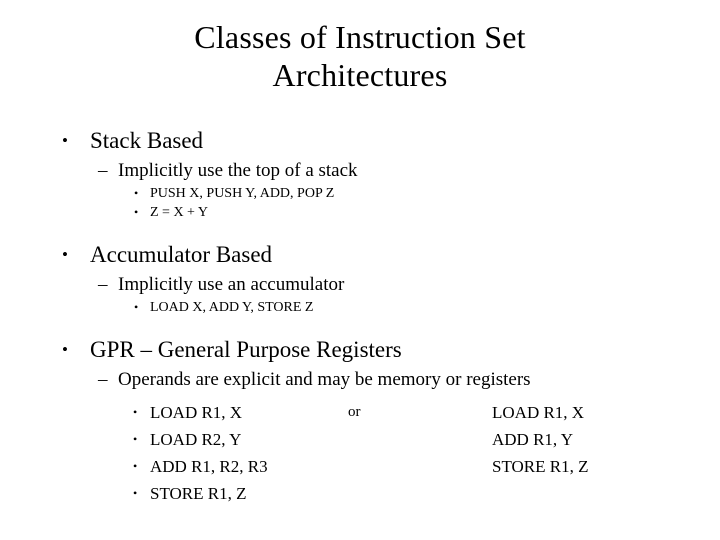 The image size is (720, 540). Describe the element at coordinates (181, 254) in the screenshot. I see `section-heading-text: Accumulator Based` at that location.